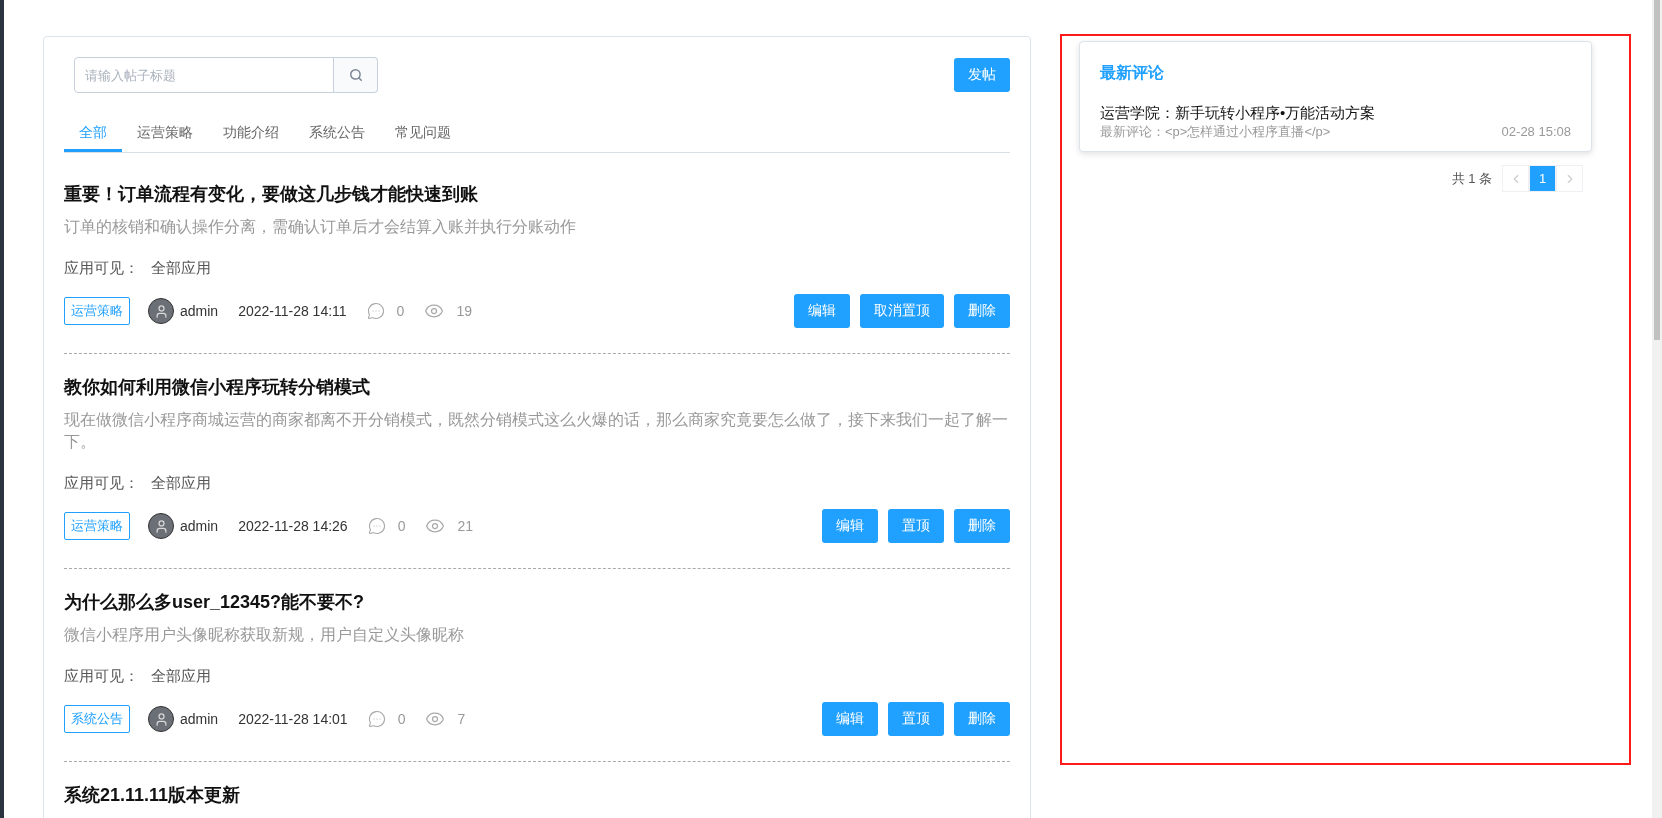 This screenshot has height=818, width=1662. Describe the element at coordinates (465, 526) in the screenshot. I see `view-count: 21` at that location.